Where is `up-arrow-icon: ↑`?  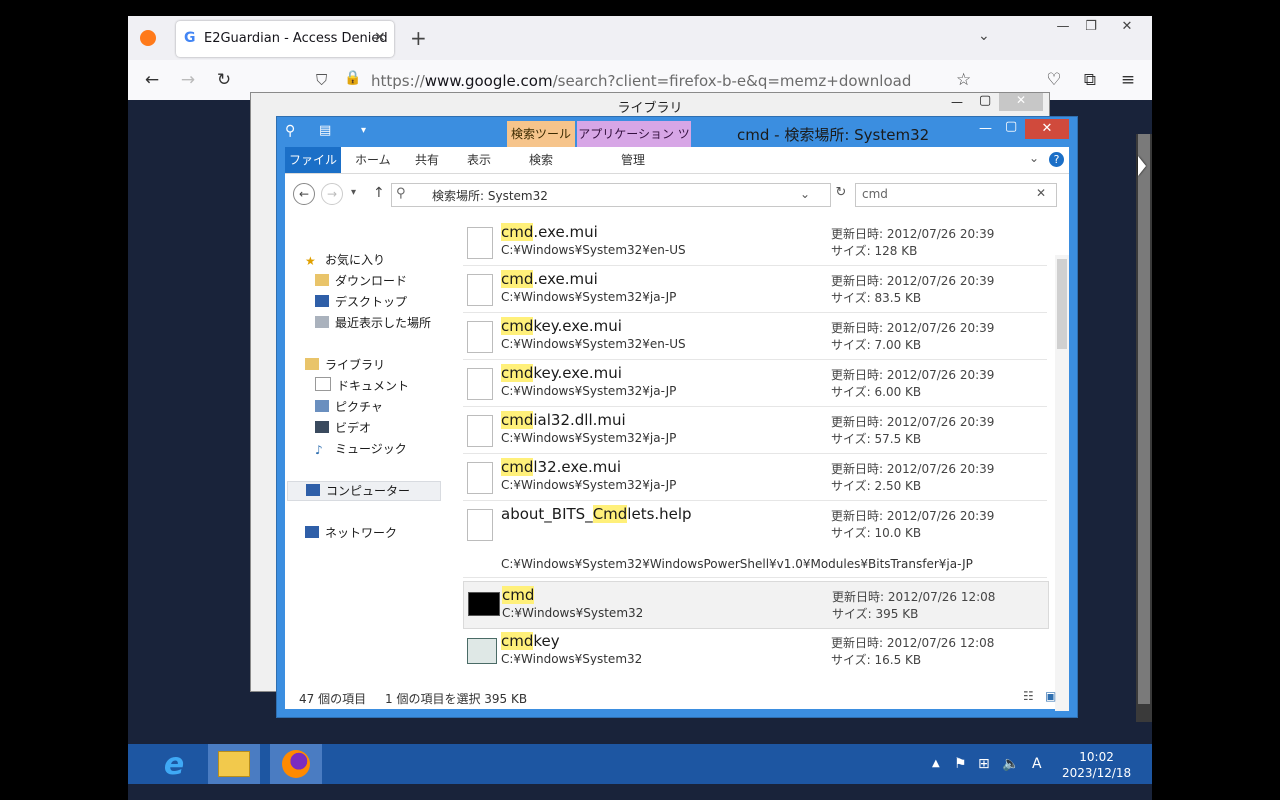
up-arrow-icon: ↑ is located at coordinates (379, 193).